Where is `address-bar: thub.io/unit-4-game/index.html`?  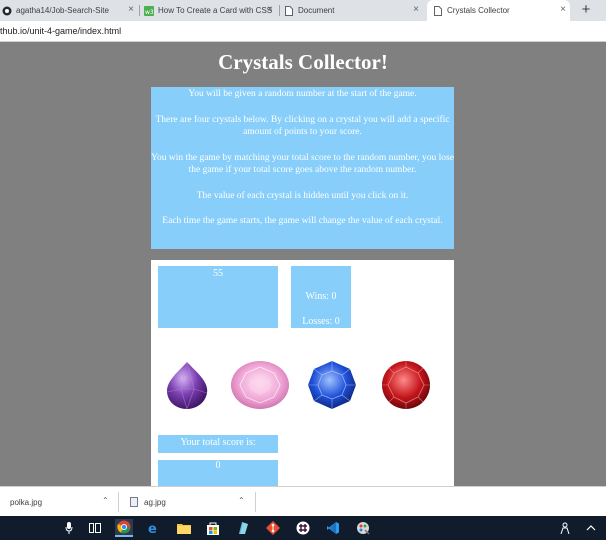 address-bar: thub.io/unit-4-game/index.html is located at coordinates (303, 31).